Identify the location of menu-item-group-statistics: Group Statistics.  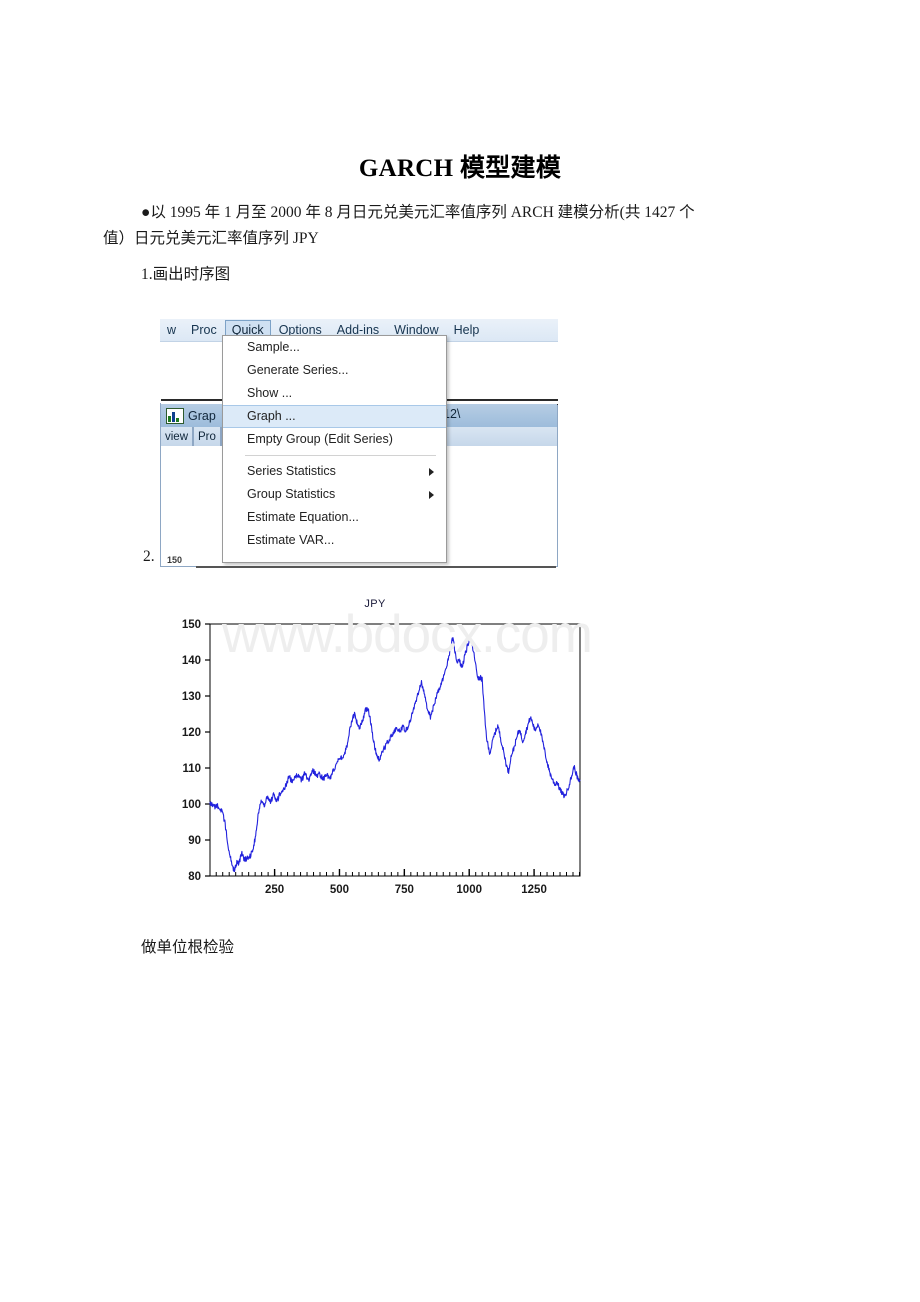
(334, 494).